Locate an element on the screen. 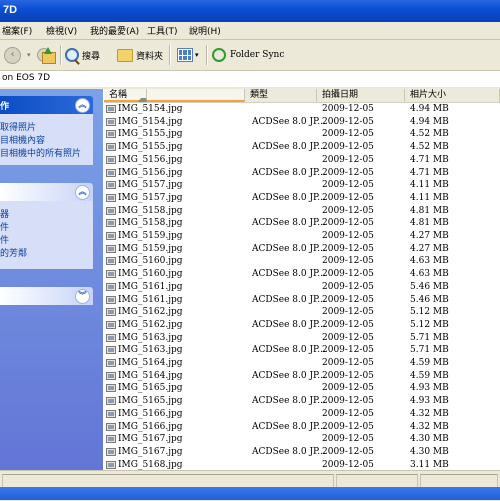  file-row: IMG_5165.jpg 2009-12-05 4.93 MB is located at coordinates (302, 388).